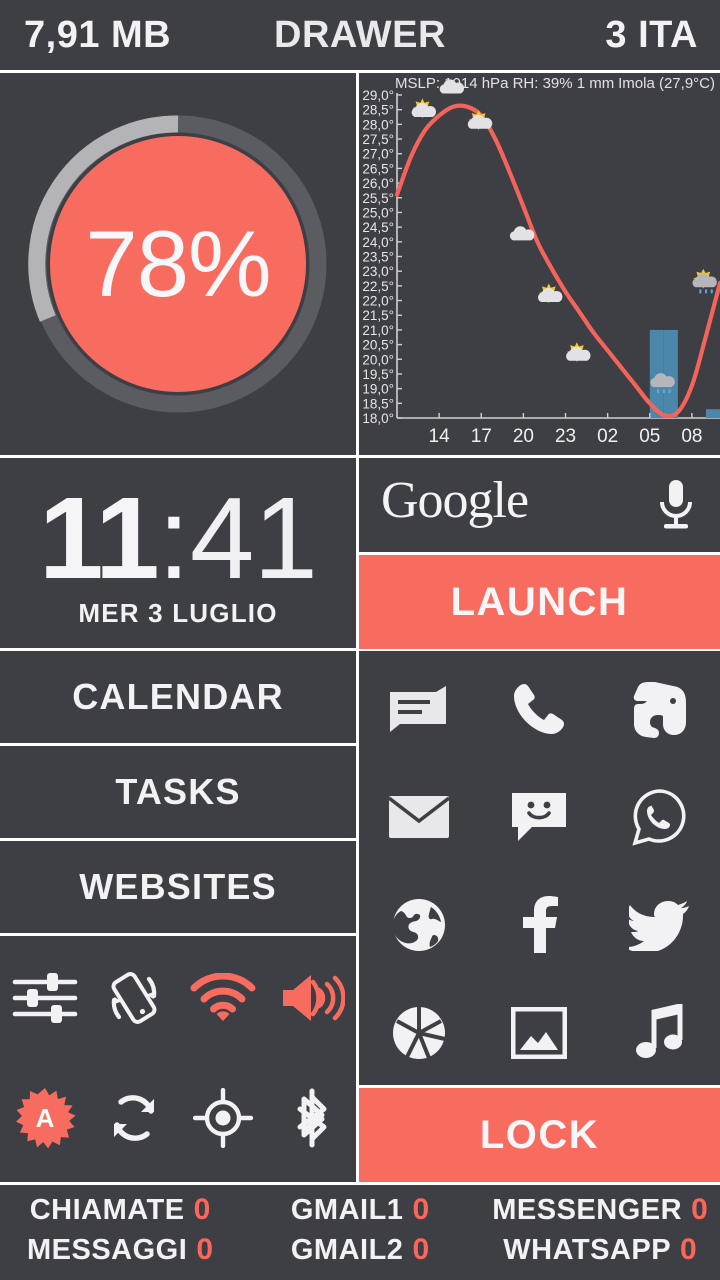 The height and width of the screenshot is (1280, 720). I want to click on toggle-row, so click(178, 998).